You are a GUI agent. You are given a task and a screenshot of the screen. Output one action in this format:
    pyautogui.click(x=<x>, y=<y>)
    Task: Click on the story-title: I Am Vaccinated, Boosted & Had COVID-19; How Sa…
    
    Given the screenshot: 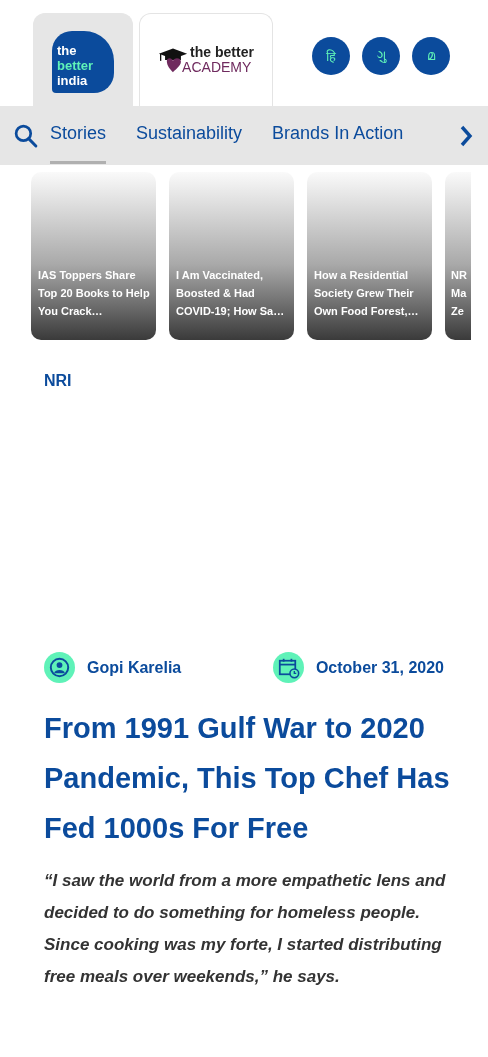 What is the action you would take?
    pyautogui.click(x=231, y=293)
    